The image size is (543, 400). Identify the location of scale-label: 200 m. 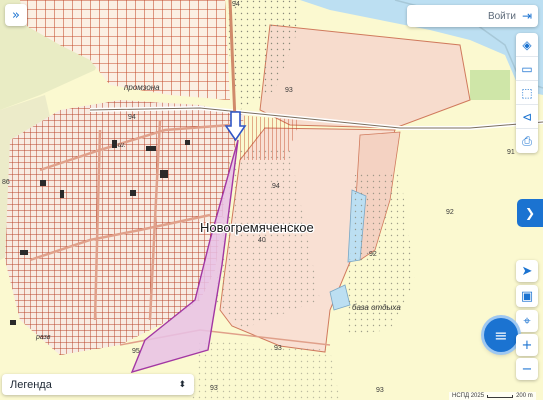
(524, 396).